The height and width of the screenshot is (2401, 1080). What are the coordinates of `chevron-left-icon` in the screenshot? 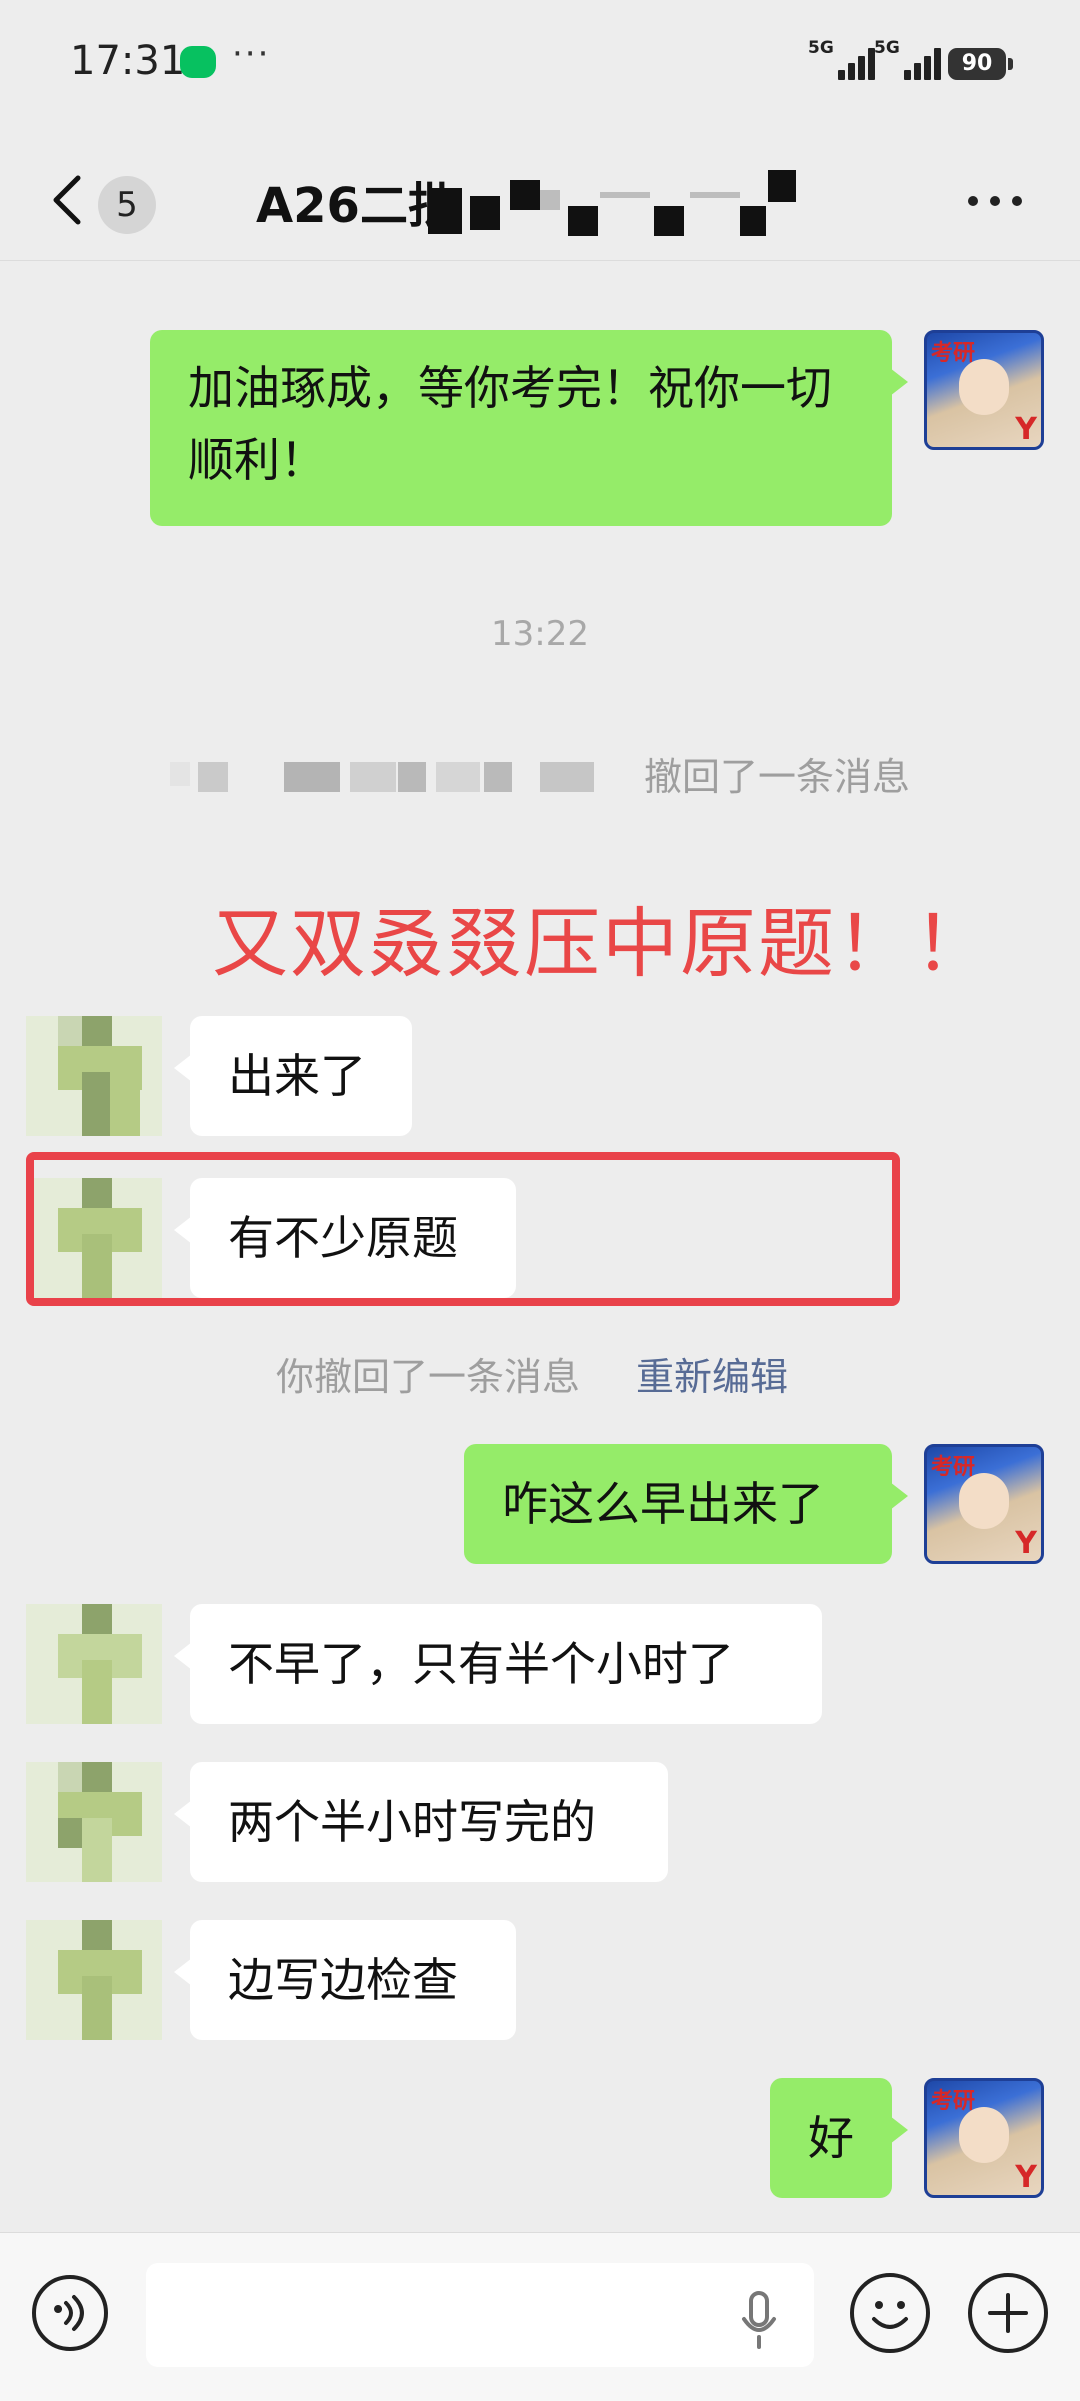 It's located at (68, 200).